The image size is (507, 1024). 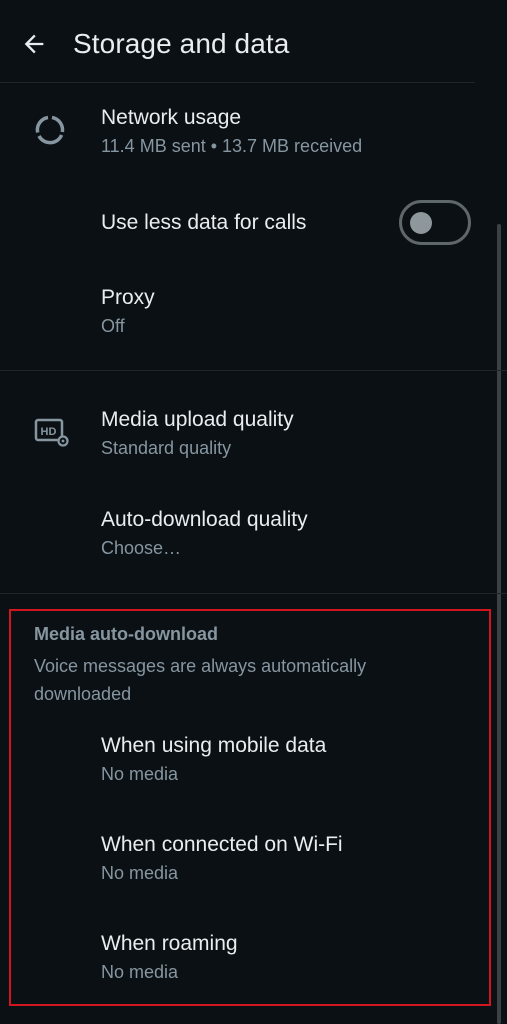 I want to click on list-item-title: When connected on Wi-Fi, so click(x=222, y=844).